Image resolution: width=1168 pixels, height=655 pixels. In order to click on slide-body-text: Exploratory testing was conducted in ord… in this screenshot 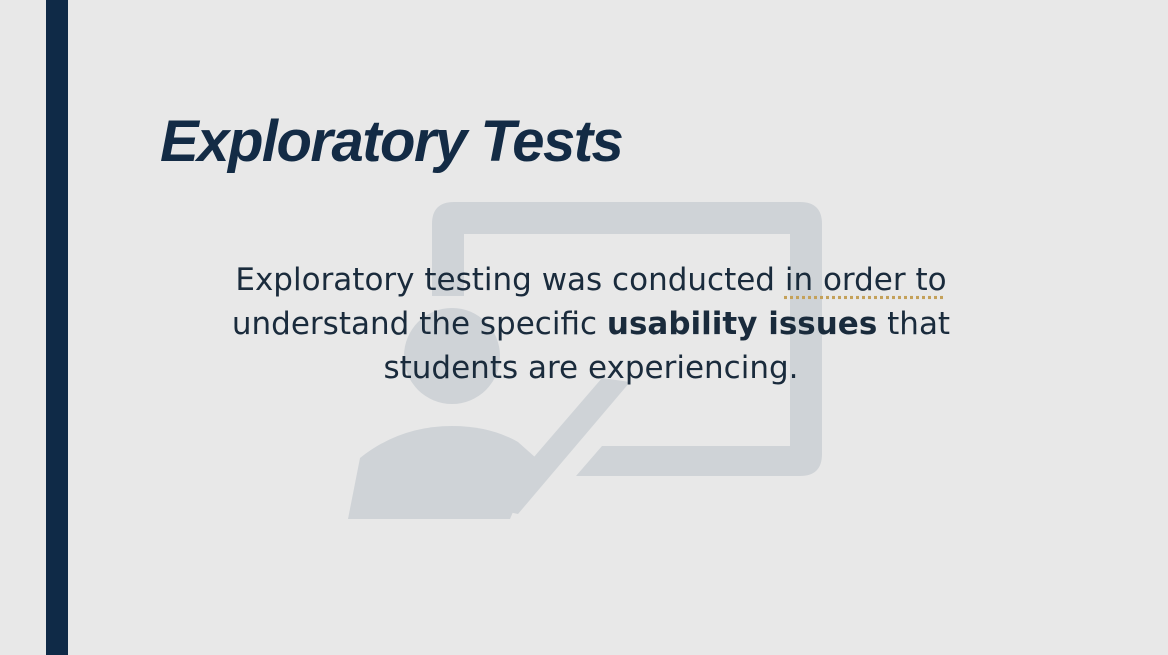, I will do `click(591, 324)`.